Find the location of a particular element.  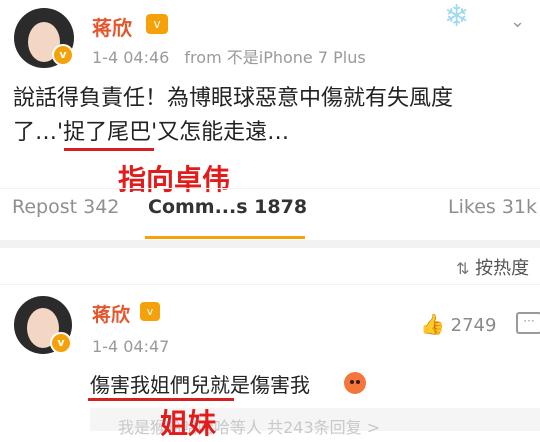

comment-like-count: 2749 is located at coordinates (473, 325).